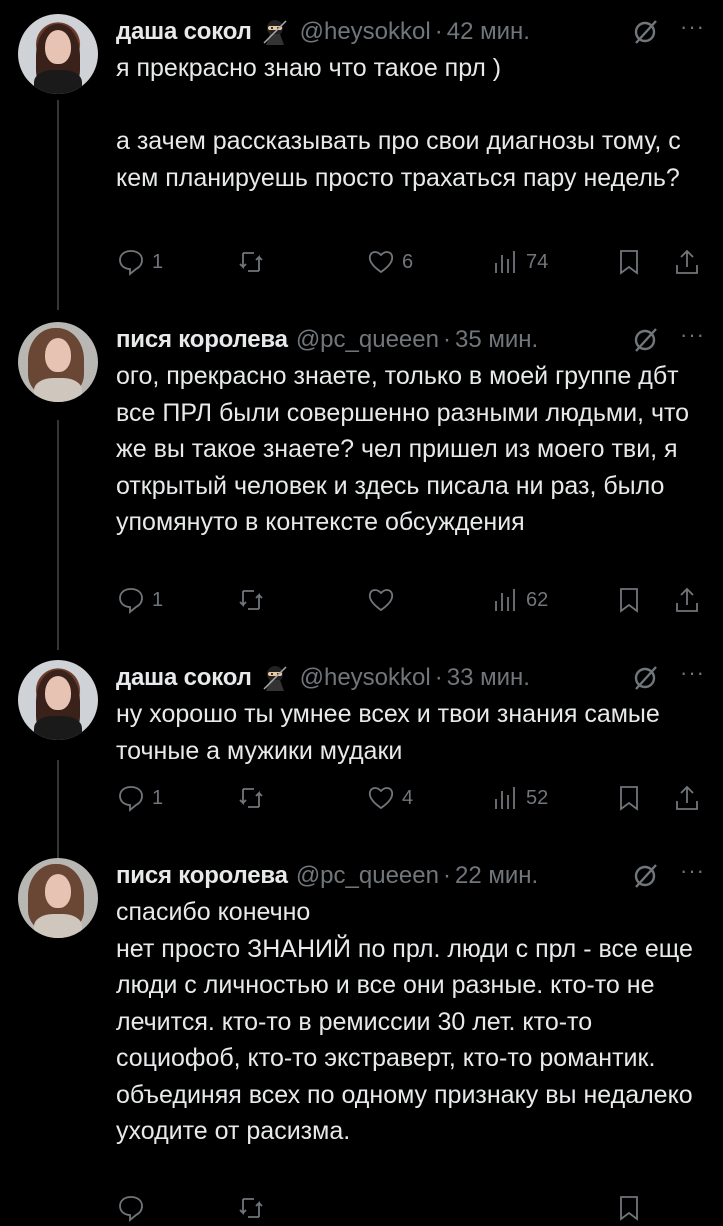 Image resolution: width=723 pixels, height=1226 pixels. Describe the element at coordinates (488, 678) in the screenshot. I see `timestamp: 33 мин.` at that location.